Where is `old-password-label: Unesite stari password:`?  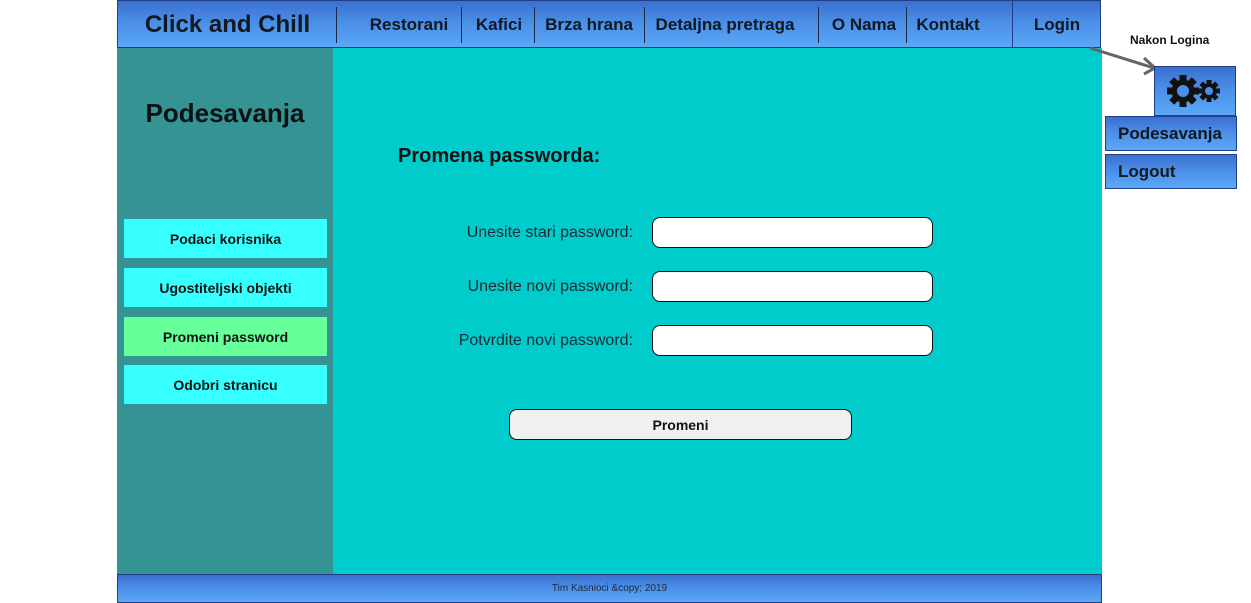
old-password-label: Unesite stari password: is located at coordinates (549, 232).